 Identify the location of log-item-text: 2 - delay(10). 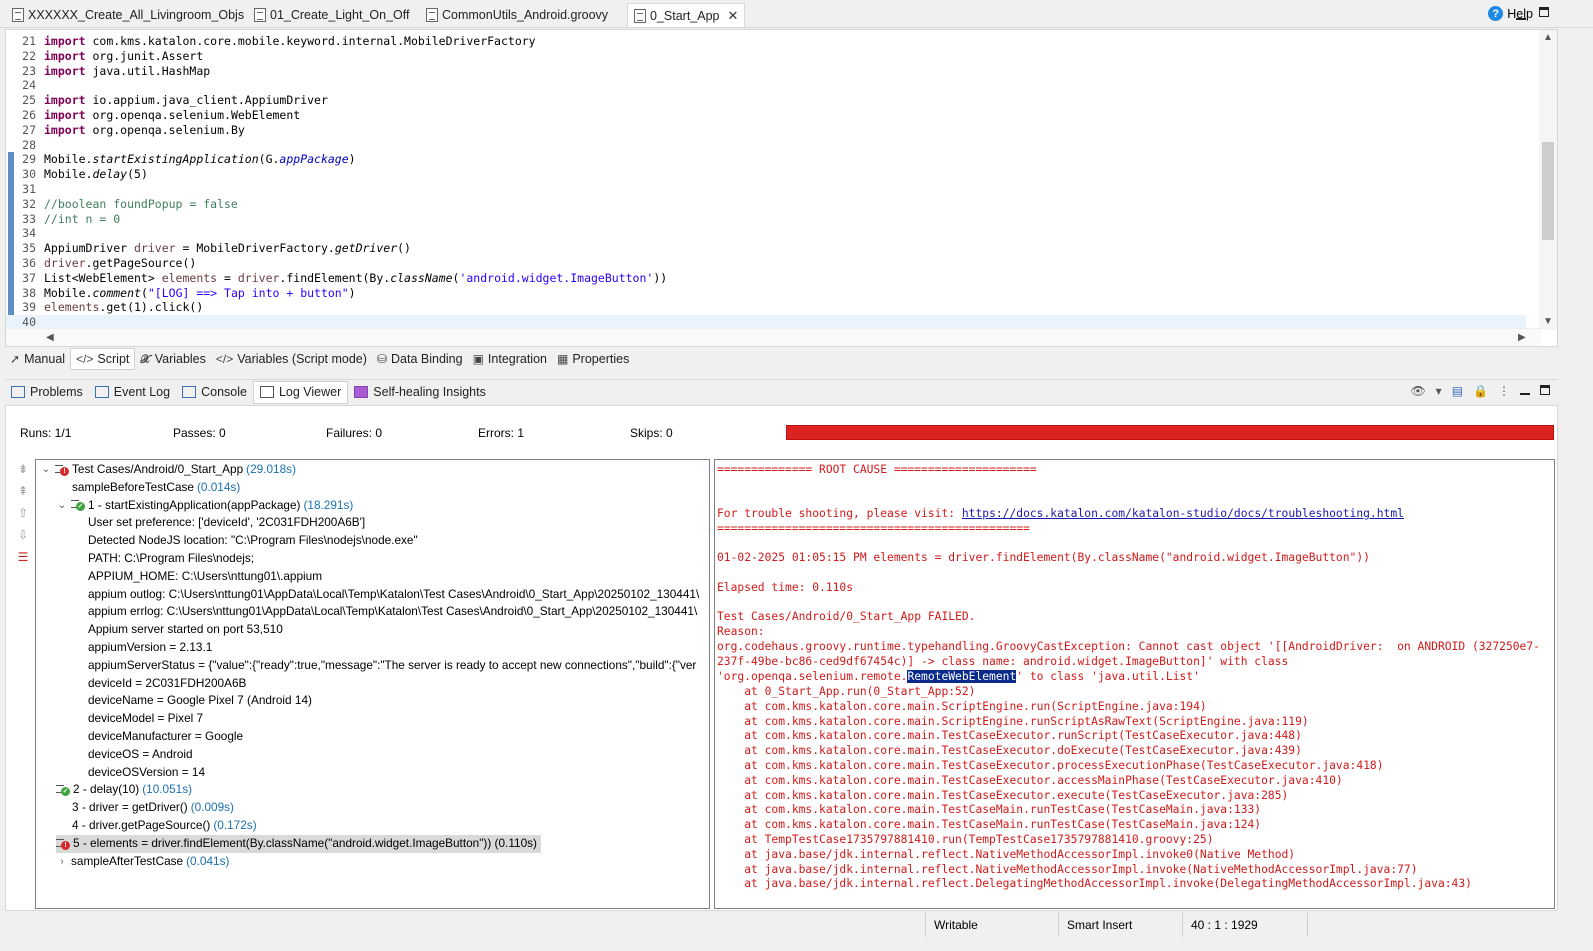
(106, 789).